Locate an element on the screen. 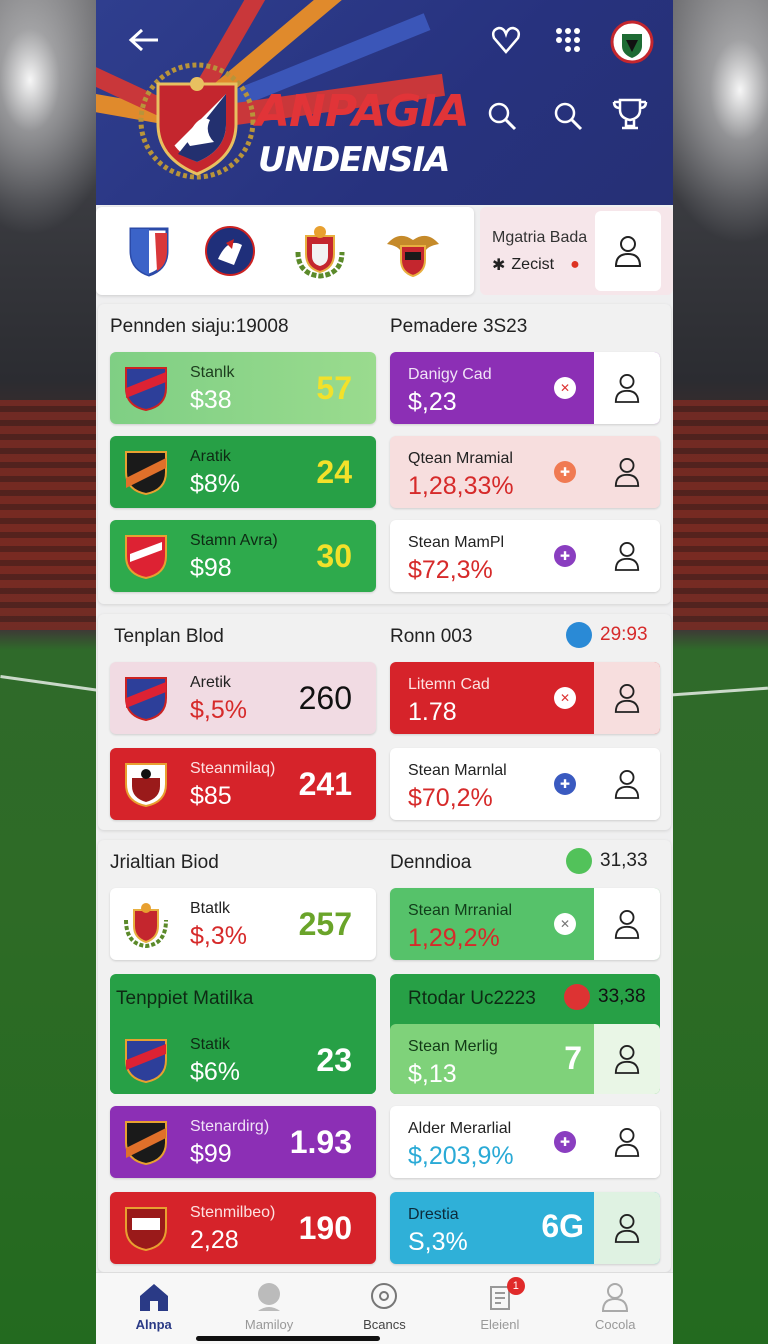  tile-value: $,3% is located at coordinates (218, 936).